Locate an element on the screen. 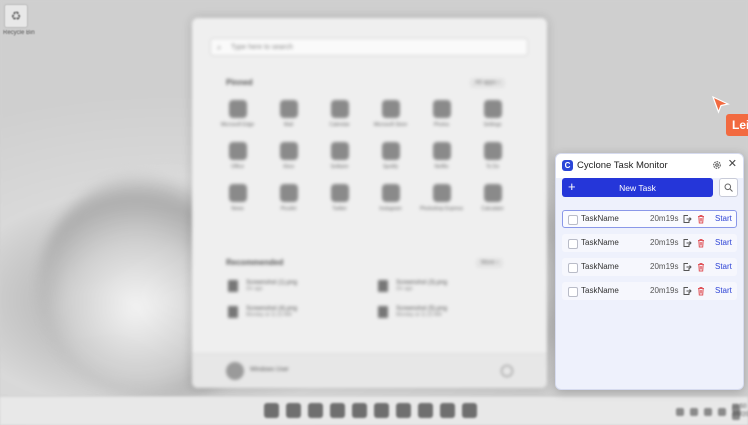 The height and width of the screenshot is (425, 748). app-tile: Calendar is located at coordinates (339, 114).